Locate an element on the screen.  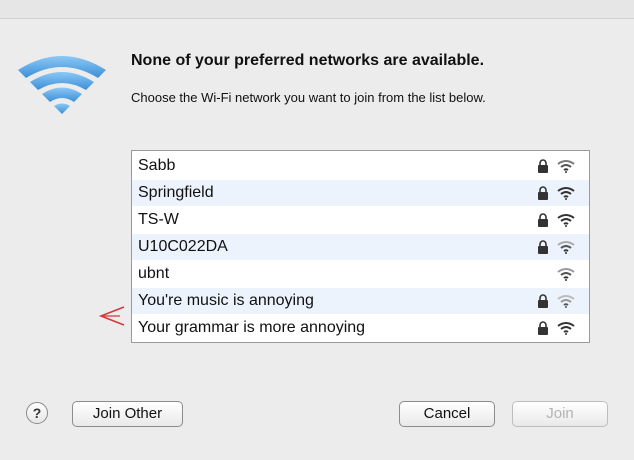
network-name: U10C022DA is located at coordinates (183, 246).